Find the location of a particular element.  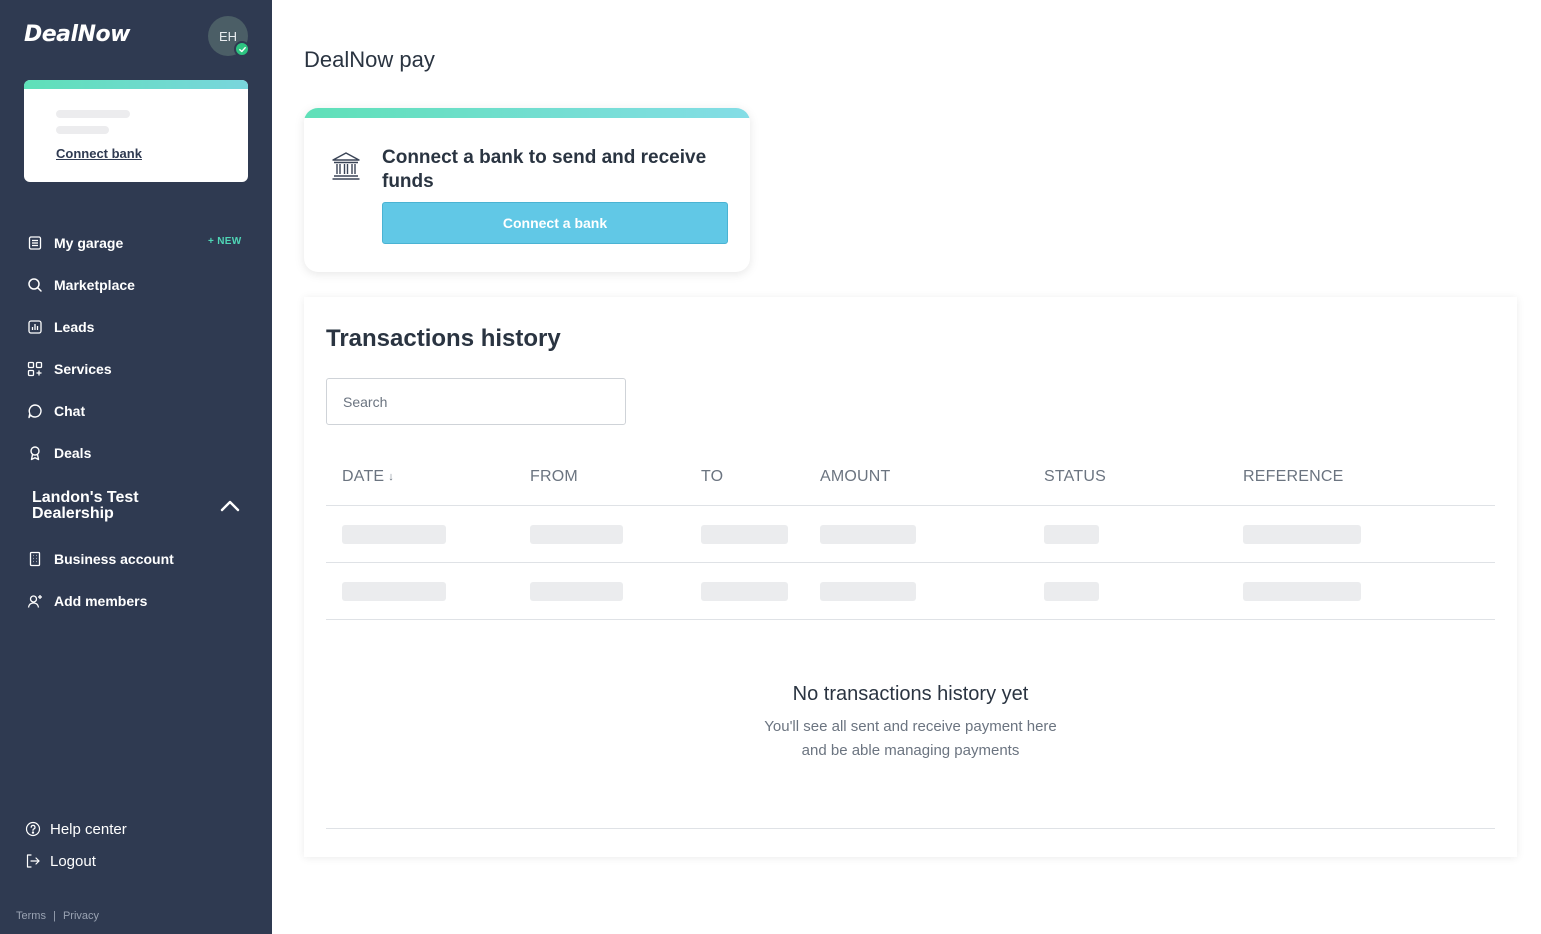

avatar-initials: EH is located at coordinates (228, 36).